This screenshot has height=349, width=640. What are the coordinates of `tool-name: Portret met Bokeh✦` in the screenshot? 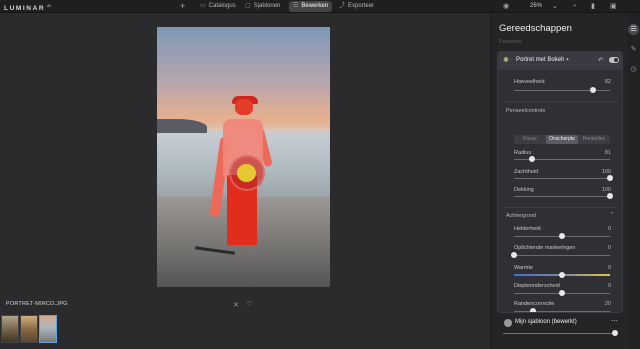 It's located at (543, 60).